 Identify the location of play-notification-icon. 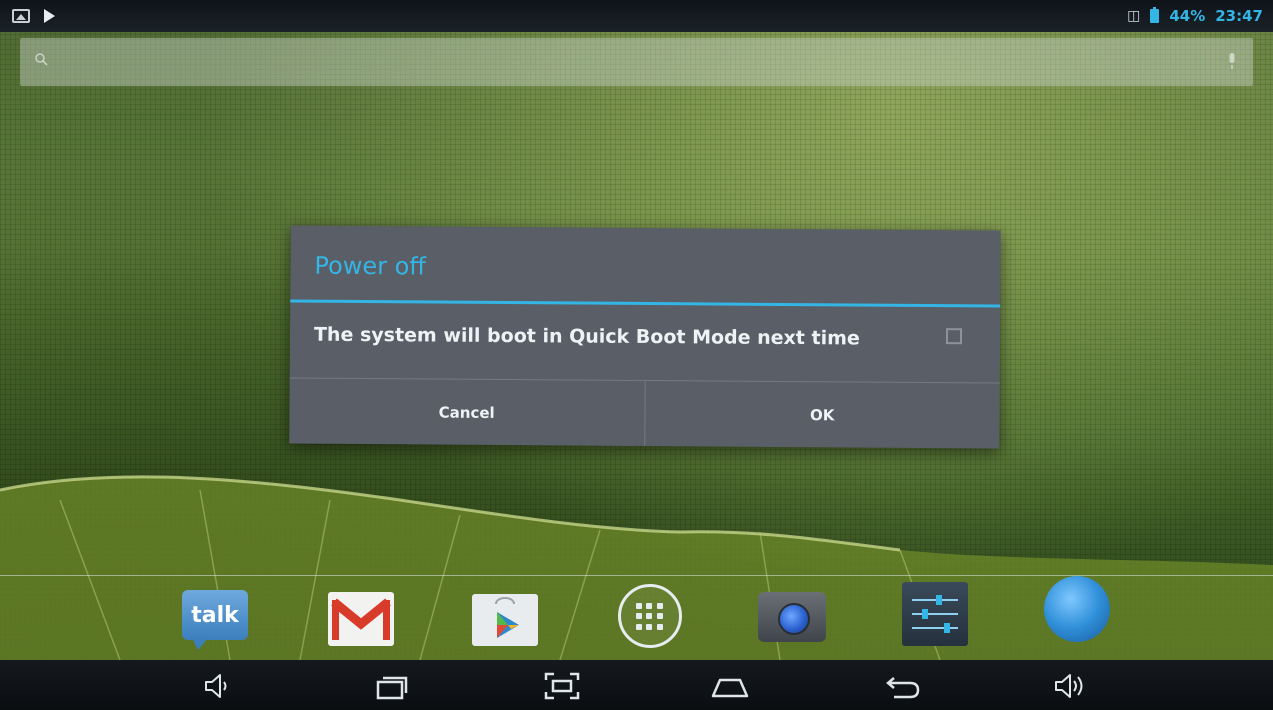
(49, 16).